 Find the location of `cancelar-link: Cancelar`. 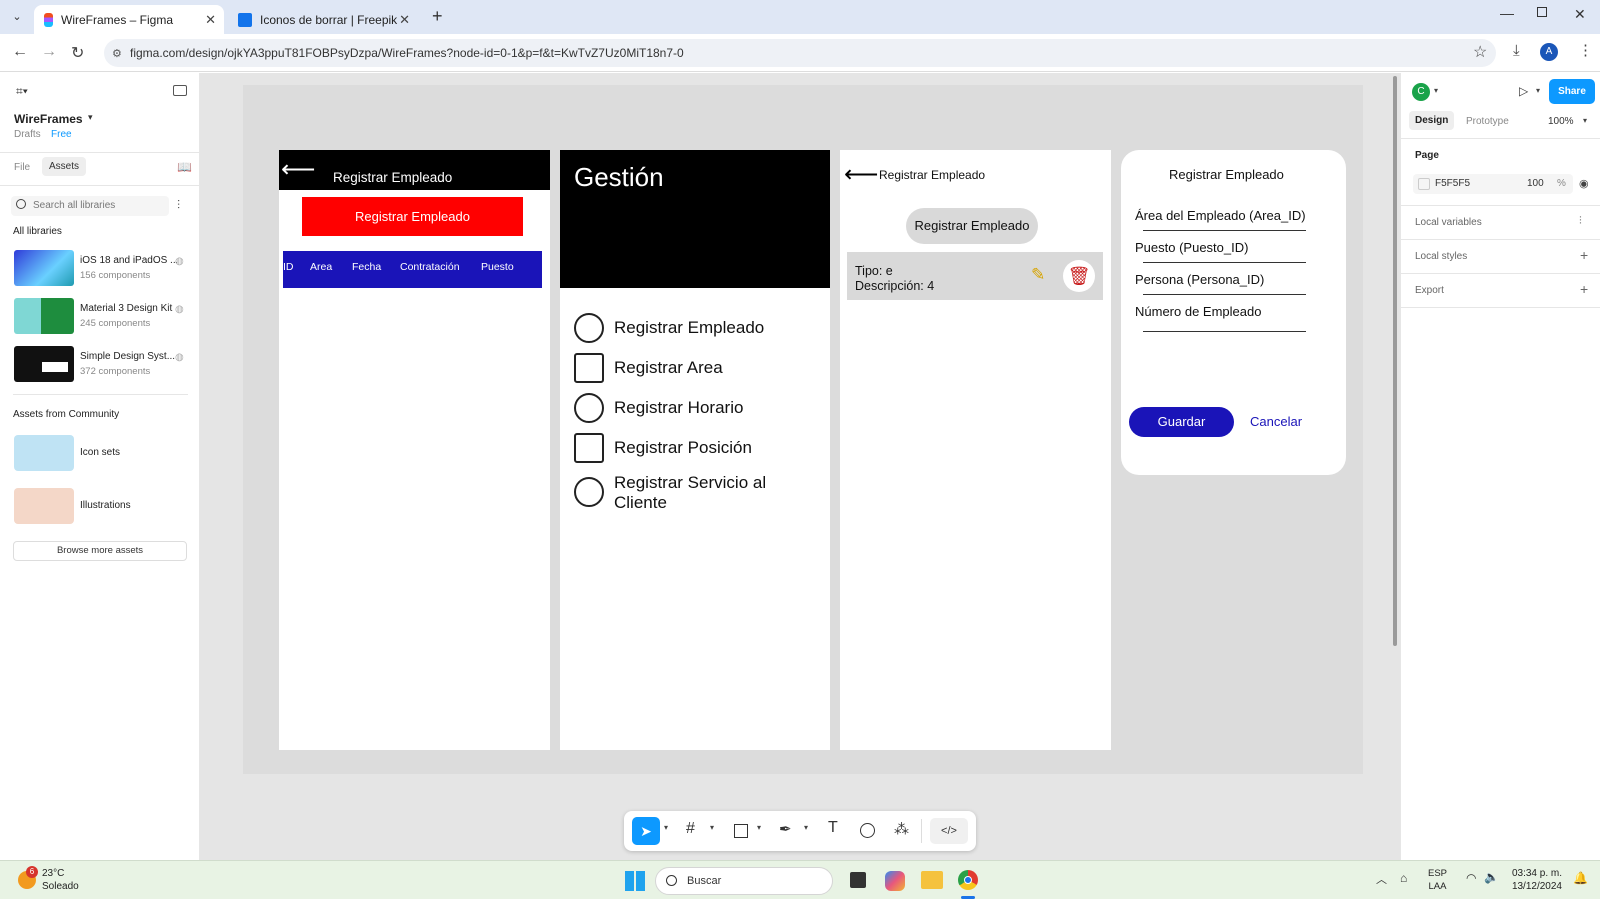

cancelar-link: Cancelar is located at coordinates (1276, 421).